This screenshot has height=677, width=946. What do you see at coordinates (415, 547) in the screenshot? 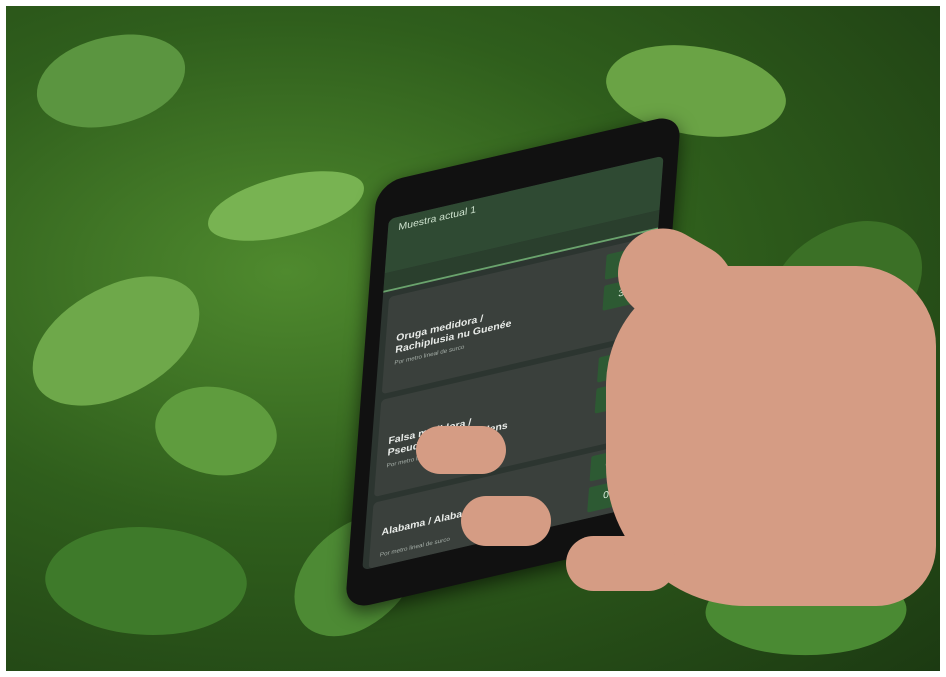
I see `pest-subtitle: Por metro lineal de surco` at bounding box center [415, 547].